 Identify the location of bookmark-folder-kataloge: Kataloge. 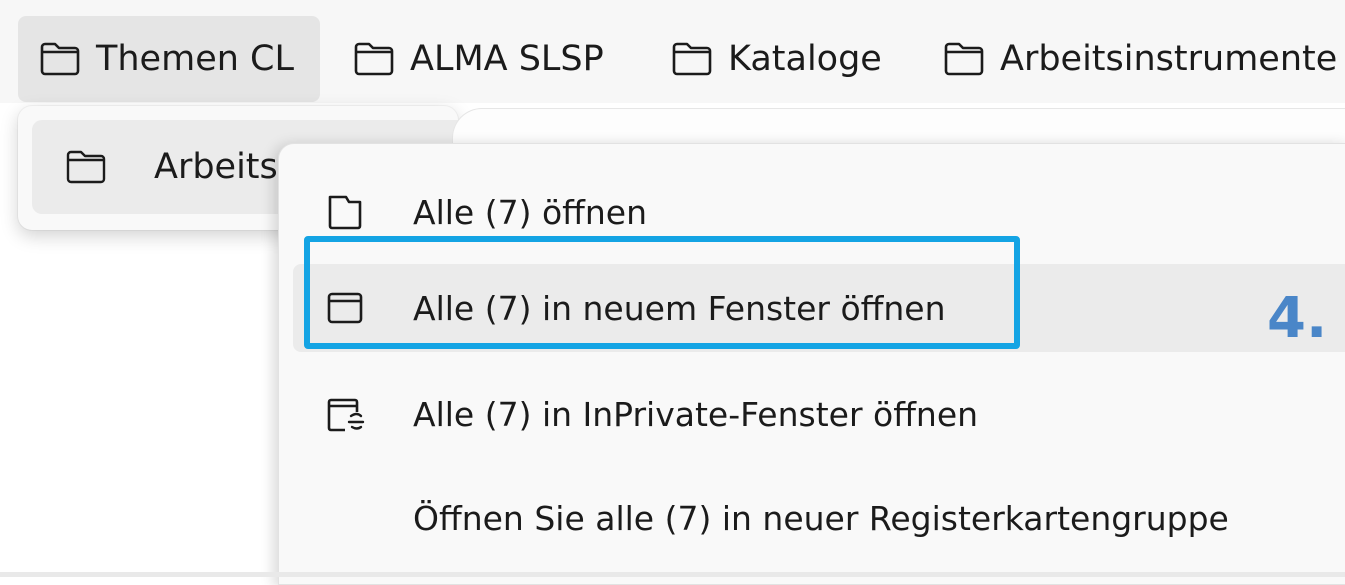
(777, 59).